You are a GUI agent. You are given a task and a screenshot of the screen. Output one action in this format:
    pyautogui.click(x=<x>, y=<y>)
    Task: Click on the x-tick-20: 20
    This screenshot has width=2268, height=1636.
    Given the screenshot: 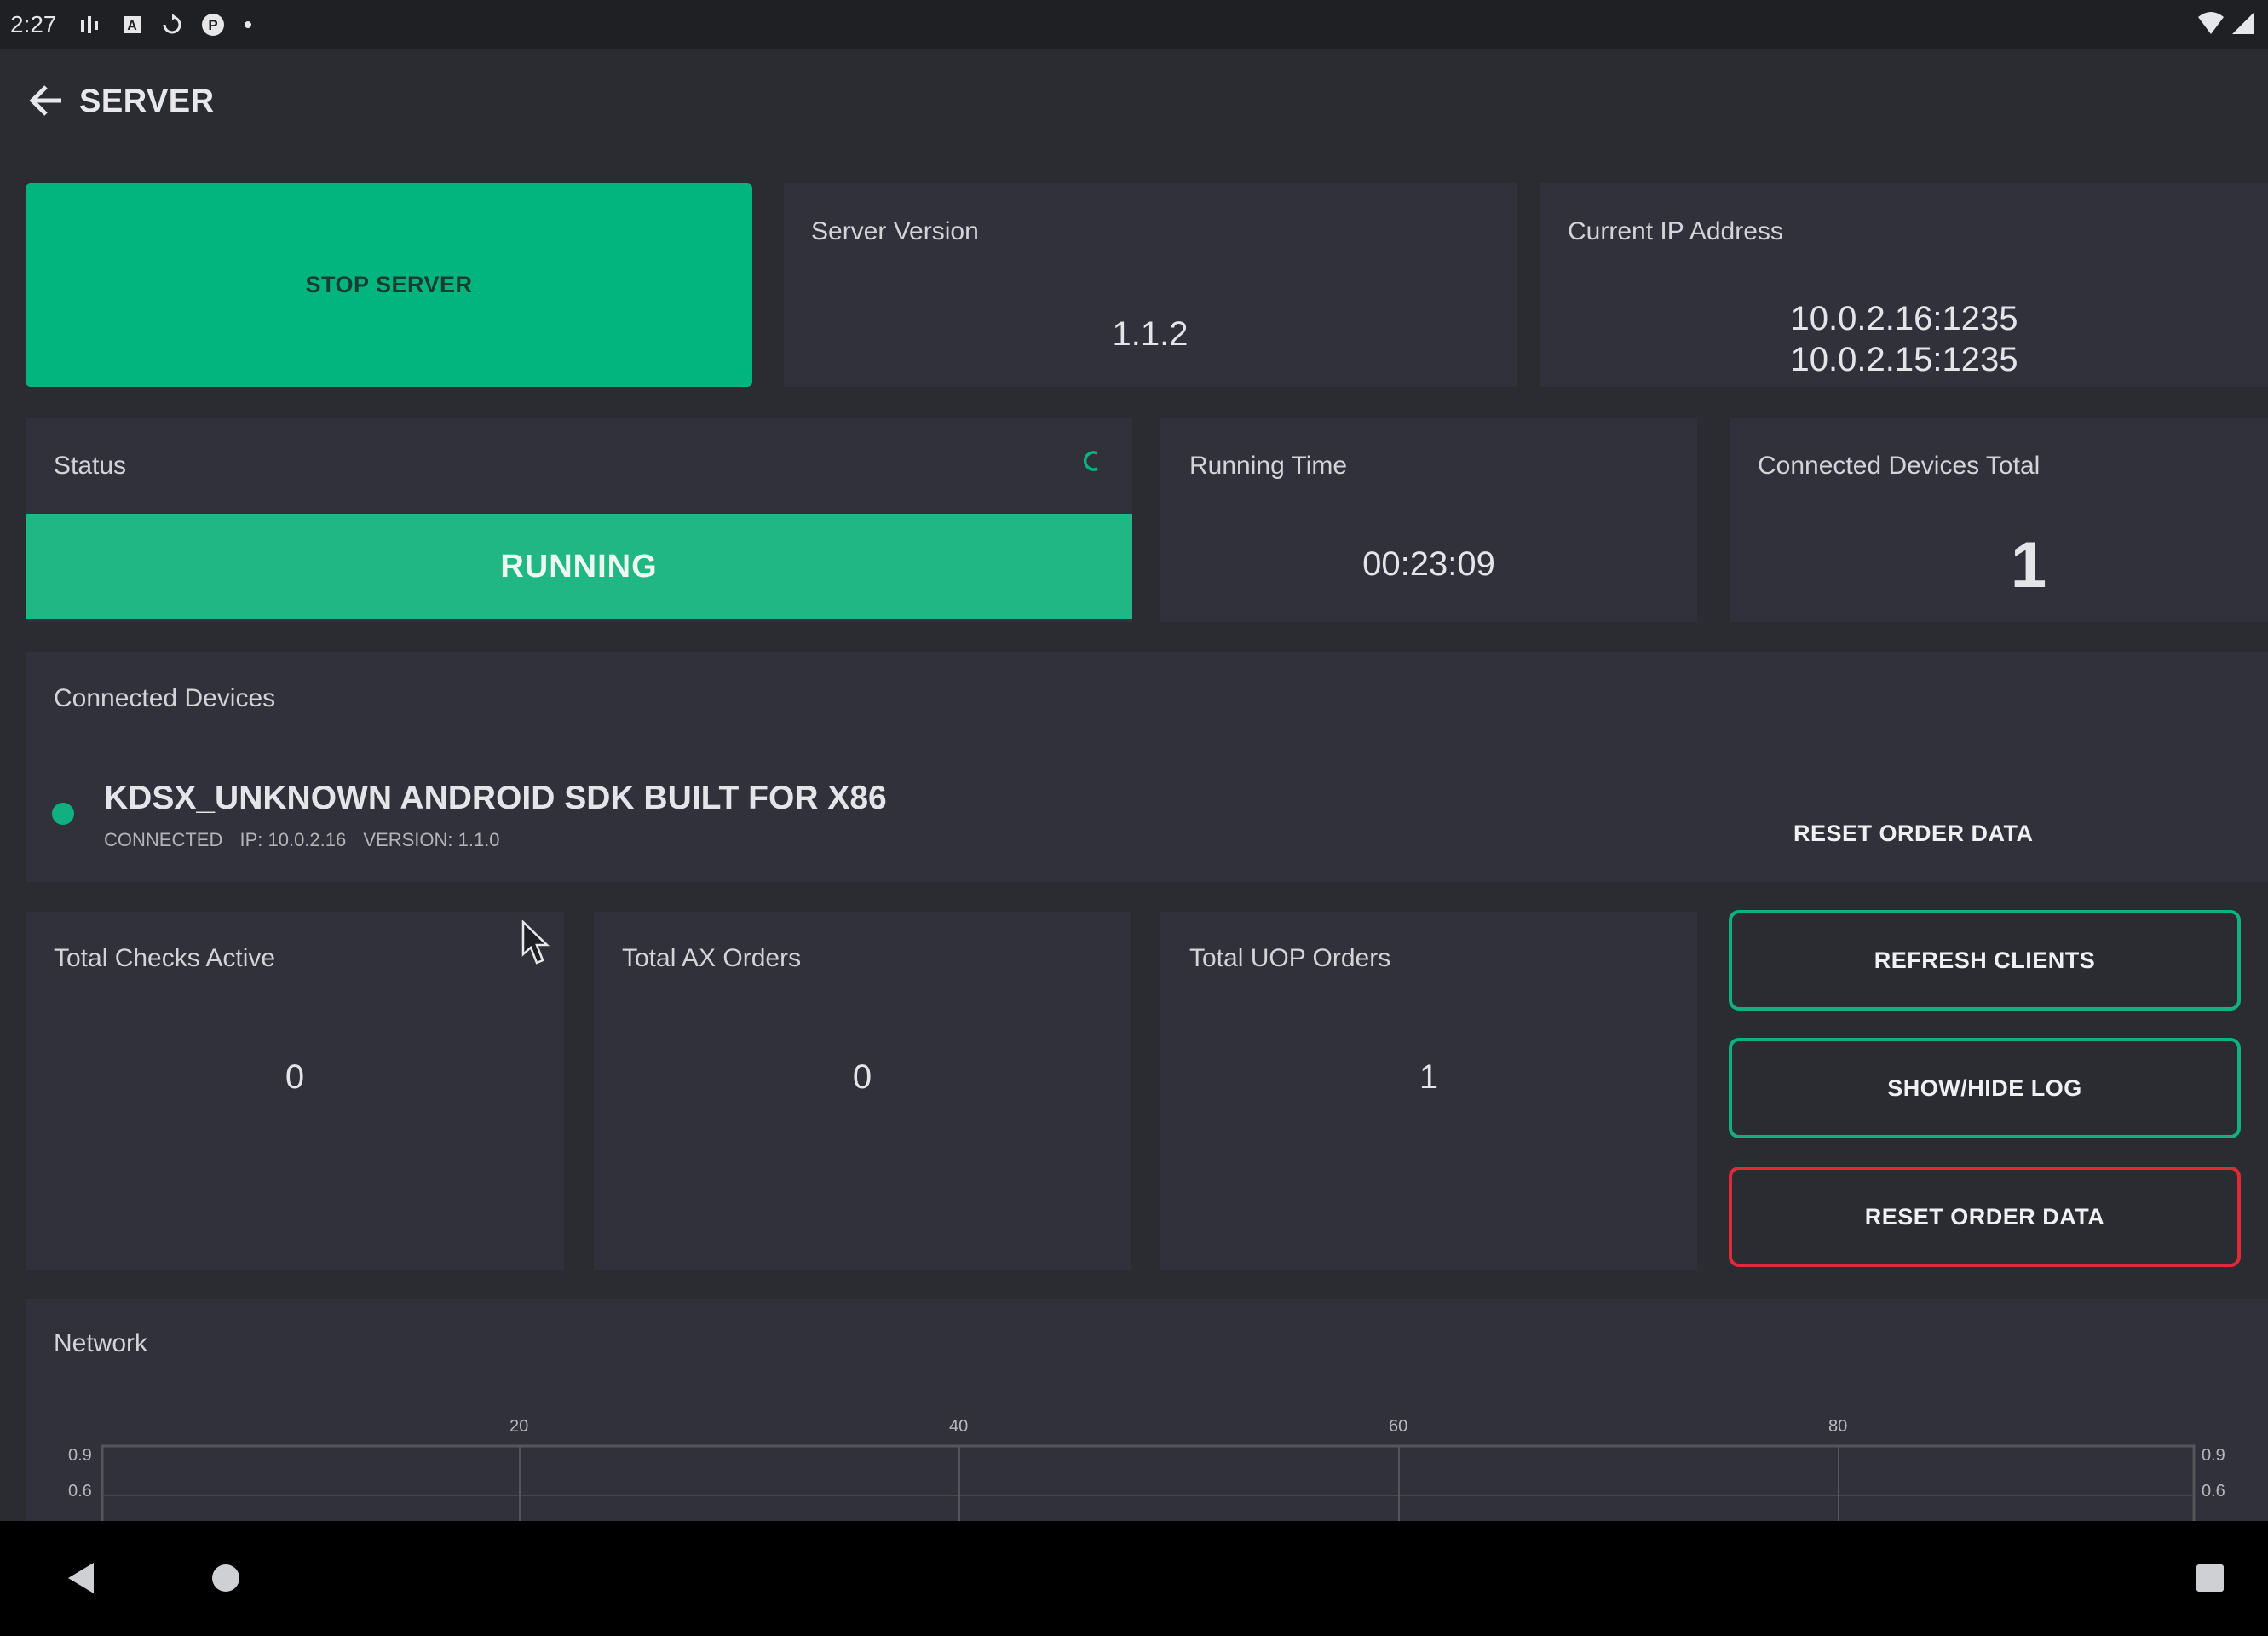 What is the action you would take?
    pyautogui.click(x=519, y=1426)
    